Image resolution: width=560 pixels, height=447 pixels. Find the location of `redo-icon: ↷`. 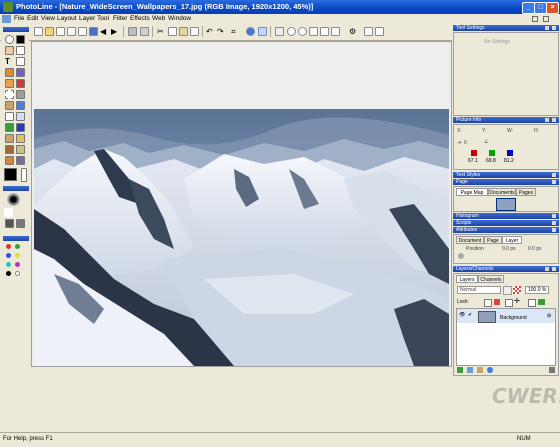

redo-icon: ↷ is located at coordinates (221, 31).